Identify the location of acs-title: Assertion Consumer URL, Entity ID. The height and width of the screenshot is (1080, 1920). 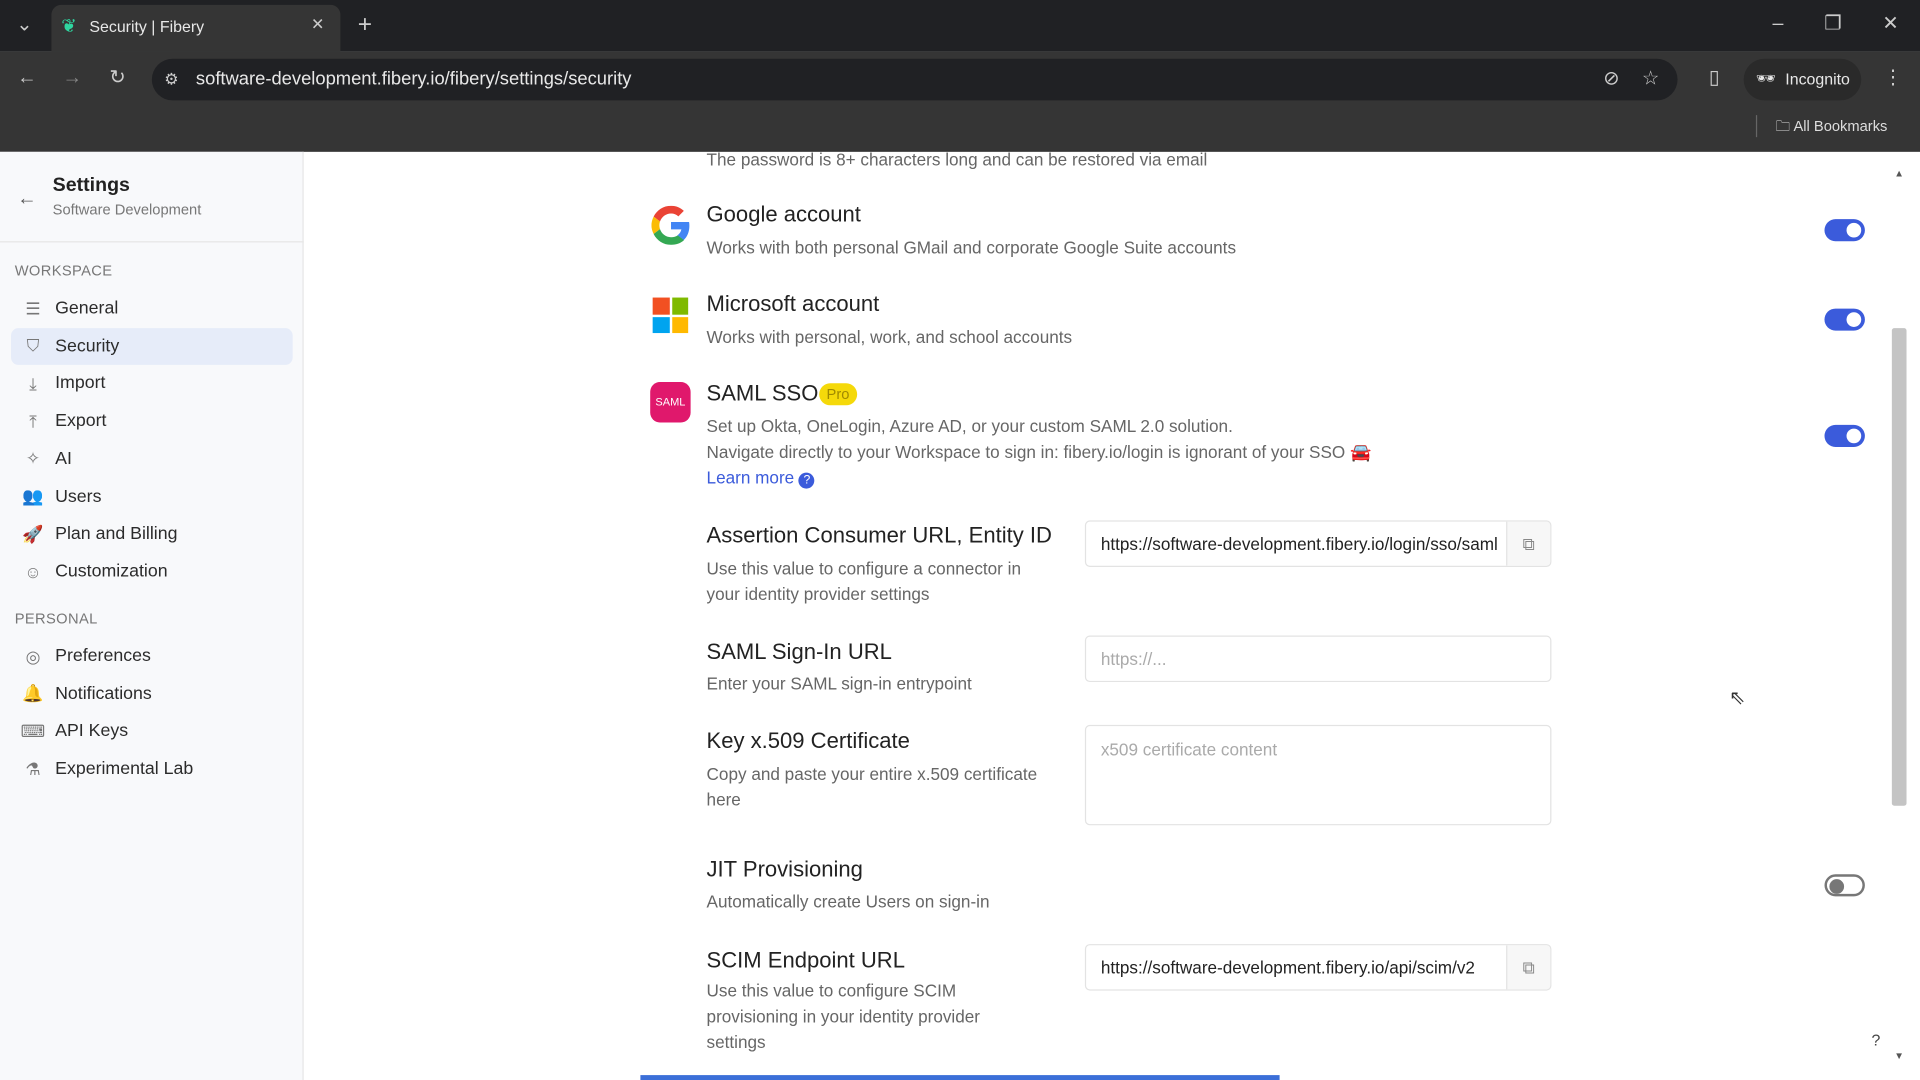
(879, 535).